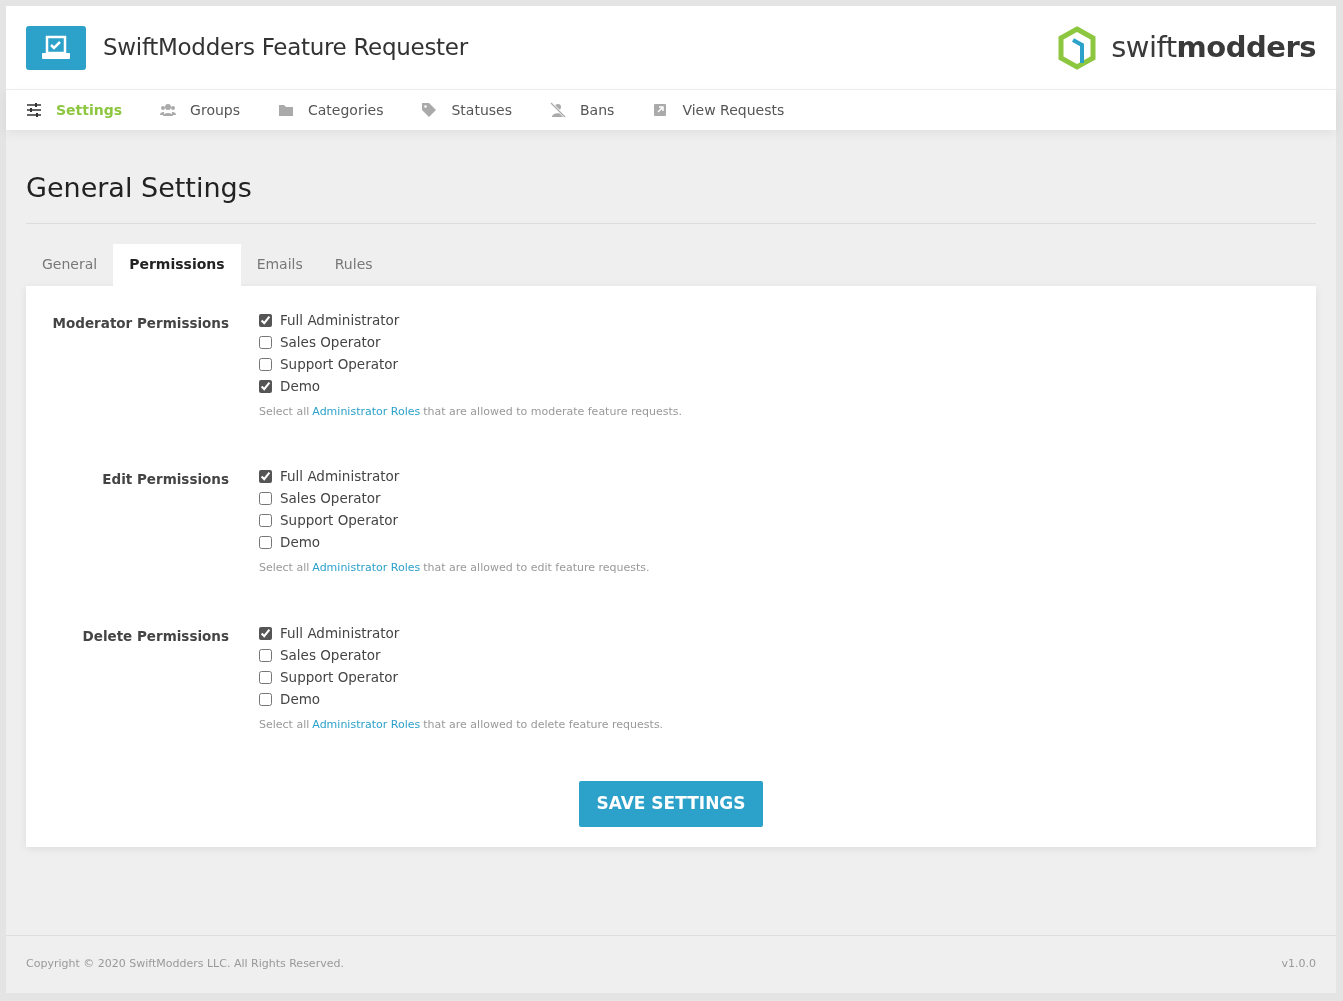 This screenshot has width=1343, height=1001. Describe the element at coordinates (165, 479) in the screenshot. I see `section-label: Edit Permissions` at that location.